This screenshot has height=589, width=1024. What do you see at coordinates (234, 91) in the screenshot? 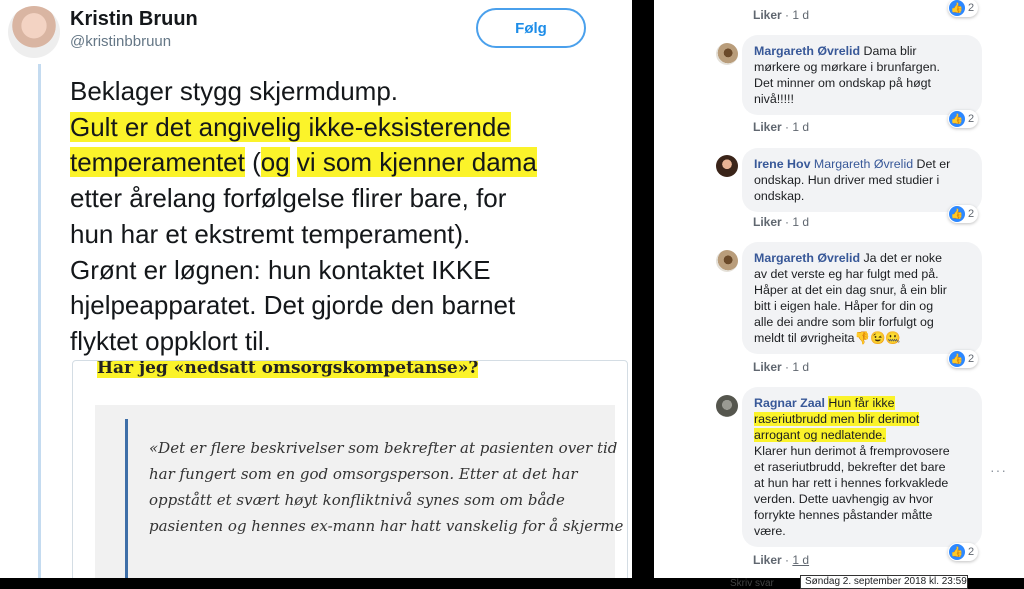
I see `text-segment: Beklager stygg skjermdump.` at bounding box center [234, 91].